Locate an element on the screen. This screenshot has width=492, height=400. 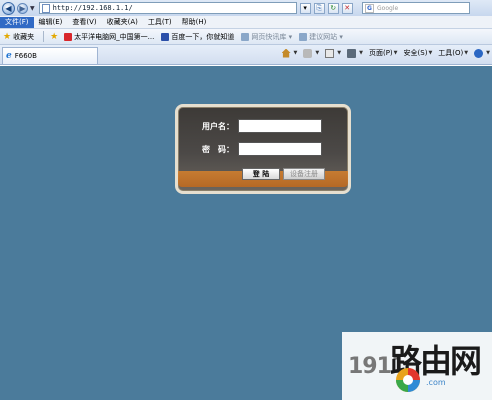
search-input: G Google is located at coordinates (416, 8).